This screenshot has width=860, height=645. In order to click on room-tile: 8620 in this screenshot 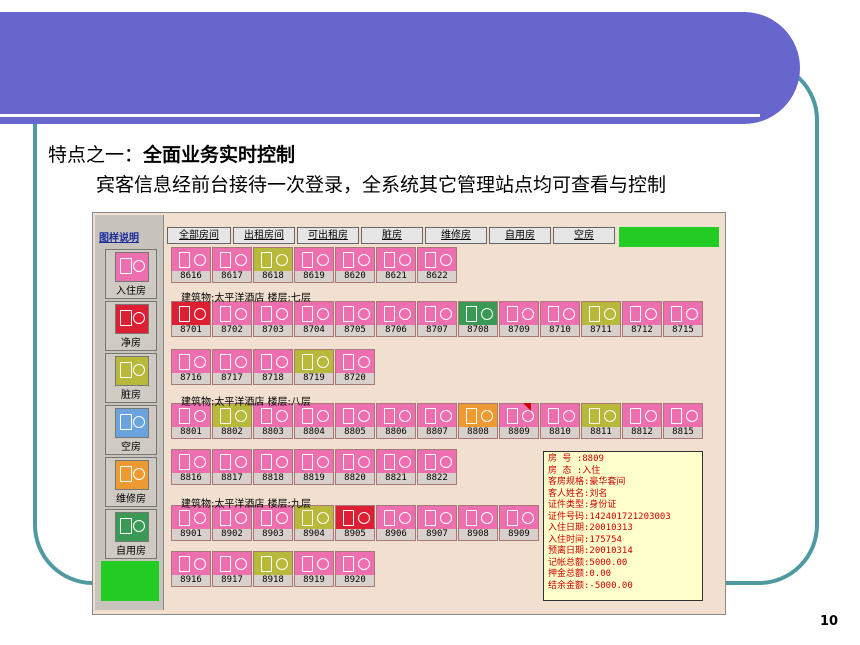, I will do `click(355, 265)`.